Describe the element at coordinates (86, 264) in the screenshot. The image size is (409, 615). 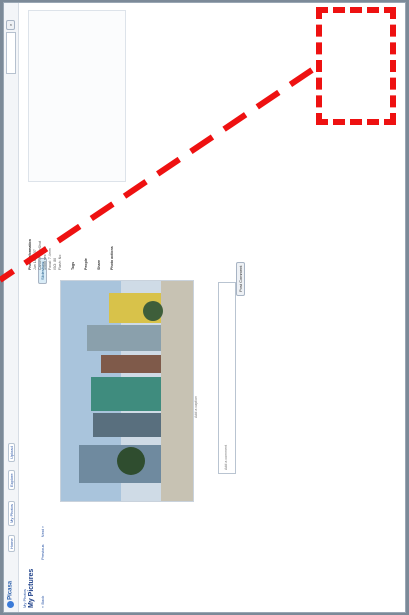
I see `people-title: People` at that location.